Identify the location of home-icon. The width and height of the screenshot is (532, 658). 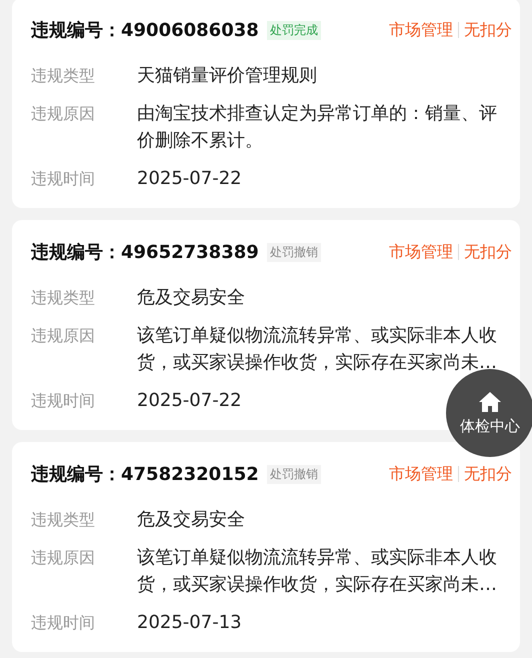
(490, 401).